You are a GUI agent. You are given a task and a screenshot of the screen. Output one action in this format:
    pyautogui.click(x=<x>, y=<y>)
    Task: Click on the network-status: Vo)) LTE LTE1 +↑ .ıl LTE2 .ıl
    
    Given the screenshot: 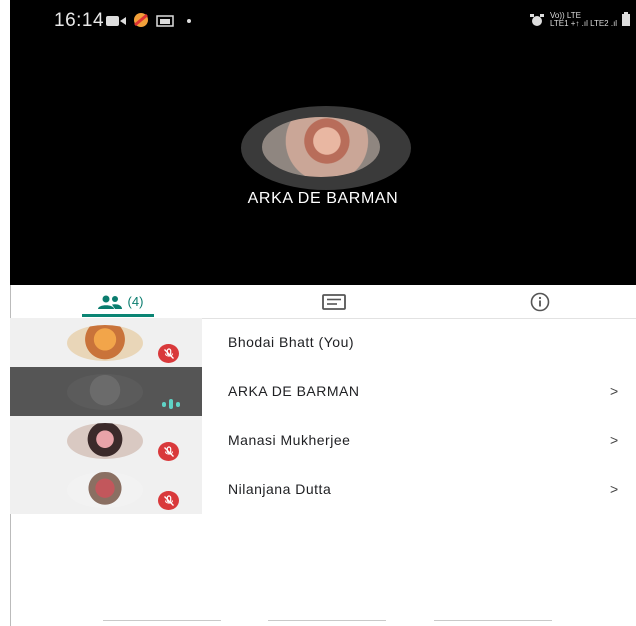 What is the action you would take?
    pyautogui.click(x=583, y=20)
    